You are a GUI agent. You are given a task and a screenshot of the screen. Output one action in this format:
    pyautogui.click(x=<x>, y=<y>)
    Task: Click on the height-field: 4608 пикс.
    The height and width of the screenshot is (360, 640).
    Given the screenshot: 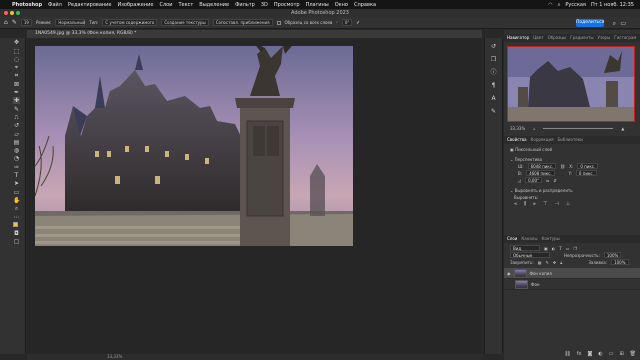 What is the action you would take?
    pyautogui.click(x=540, y=173)
    